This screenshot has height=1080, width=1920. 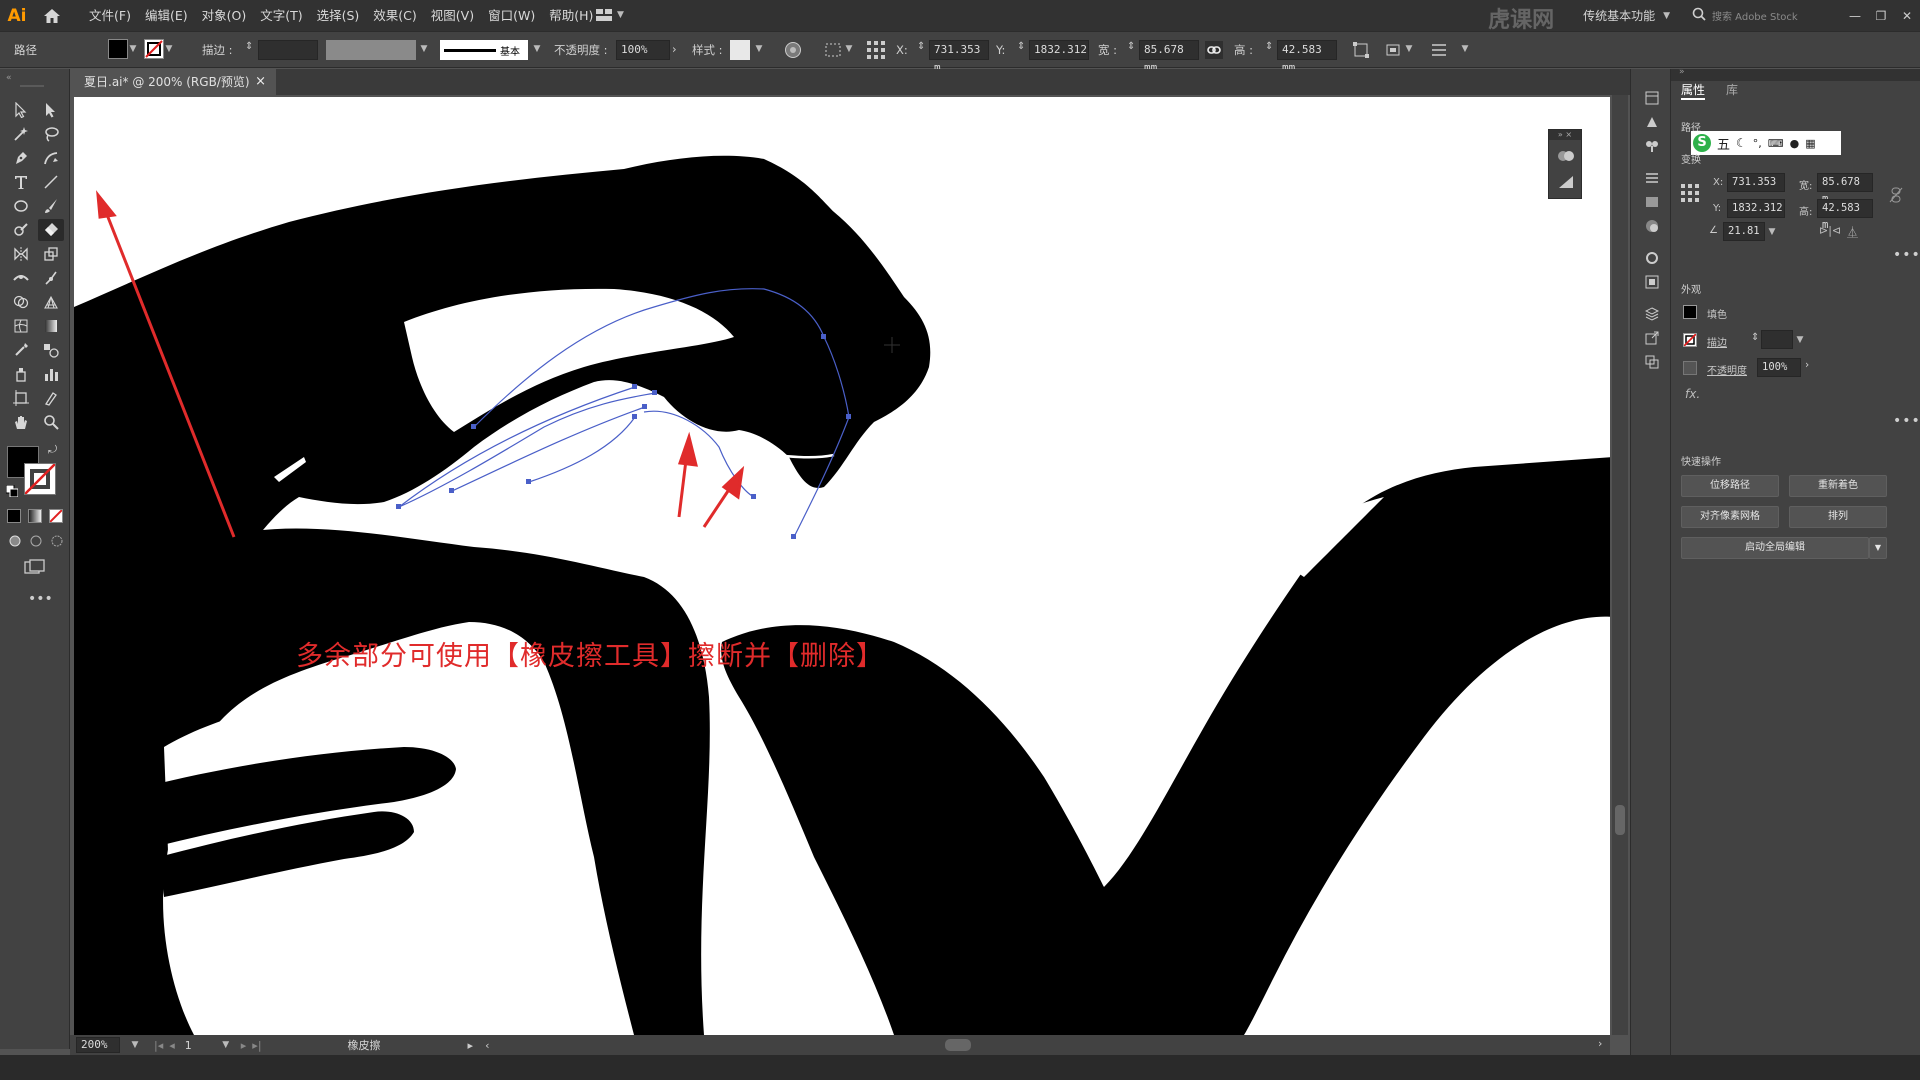 What do you see at coordinates (36, 542) in the screenshot?
I see `draw-behind-icon` at bounding box center [36, 542].